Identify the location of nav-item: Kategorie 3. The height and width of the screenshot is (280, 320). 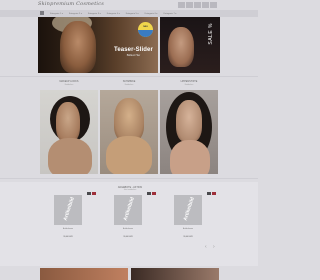
(94, 13).